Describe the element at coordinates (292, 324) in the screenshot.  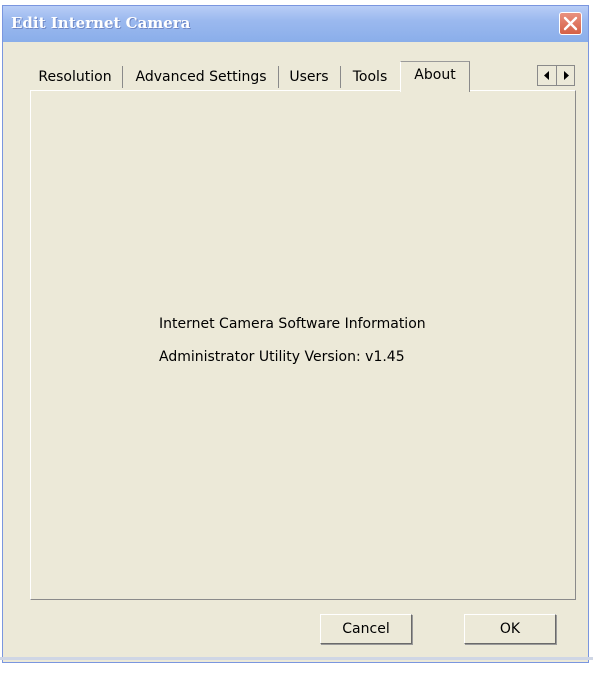
I see `software-info-heading: Internet Camera Software Information` at that location.